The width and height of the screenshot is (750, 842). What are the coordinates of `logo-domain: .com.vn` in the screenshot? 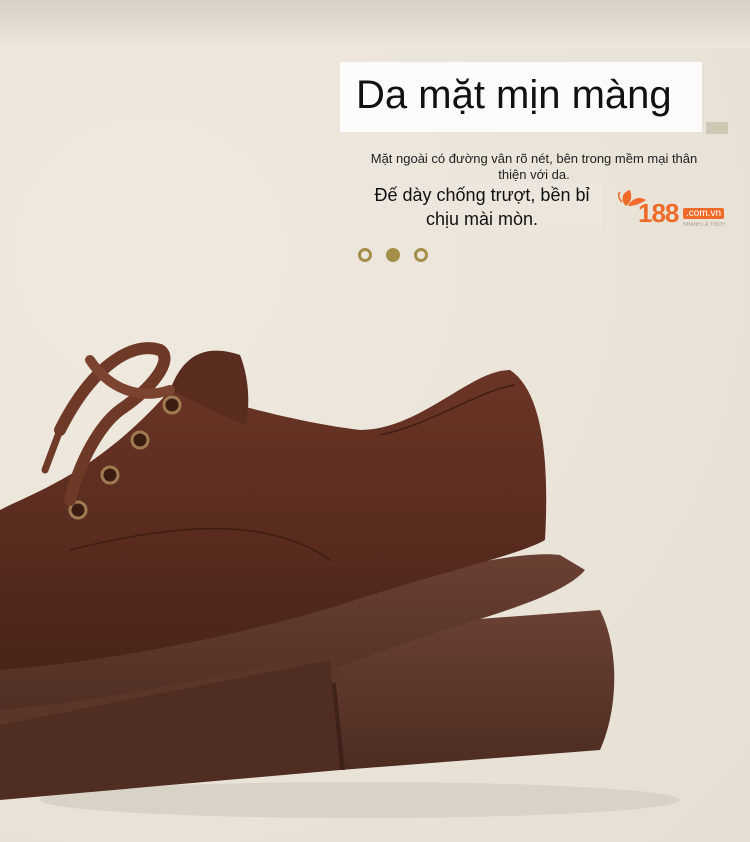 It's located at (704, 213).